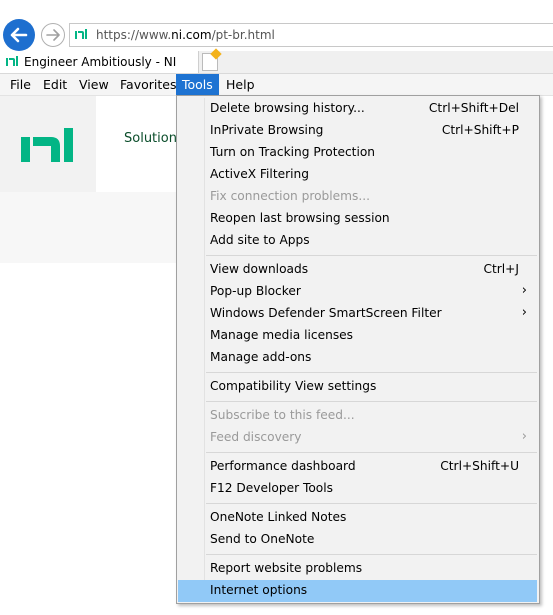 This screenshot has height=615, width=553. Describe the element at coordinates (358, 292) in the screenshot. I see `menu-item-popup-blocker: Pop-up Blocker ›` at that location.